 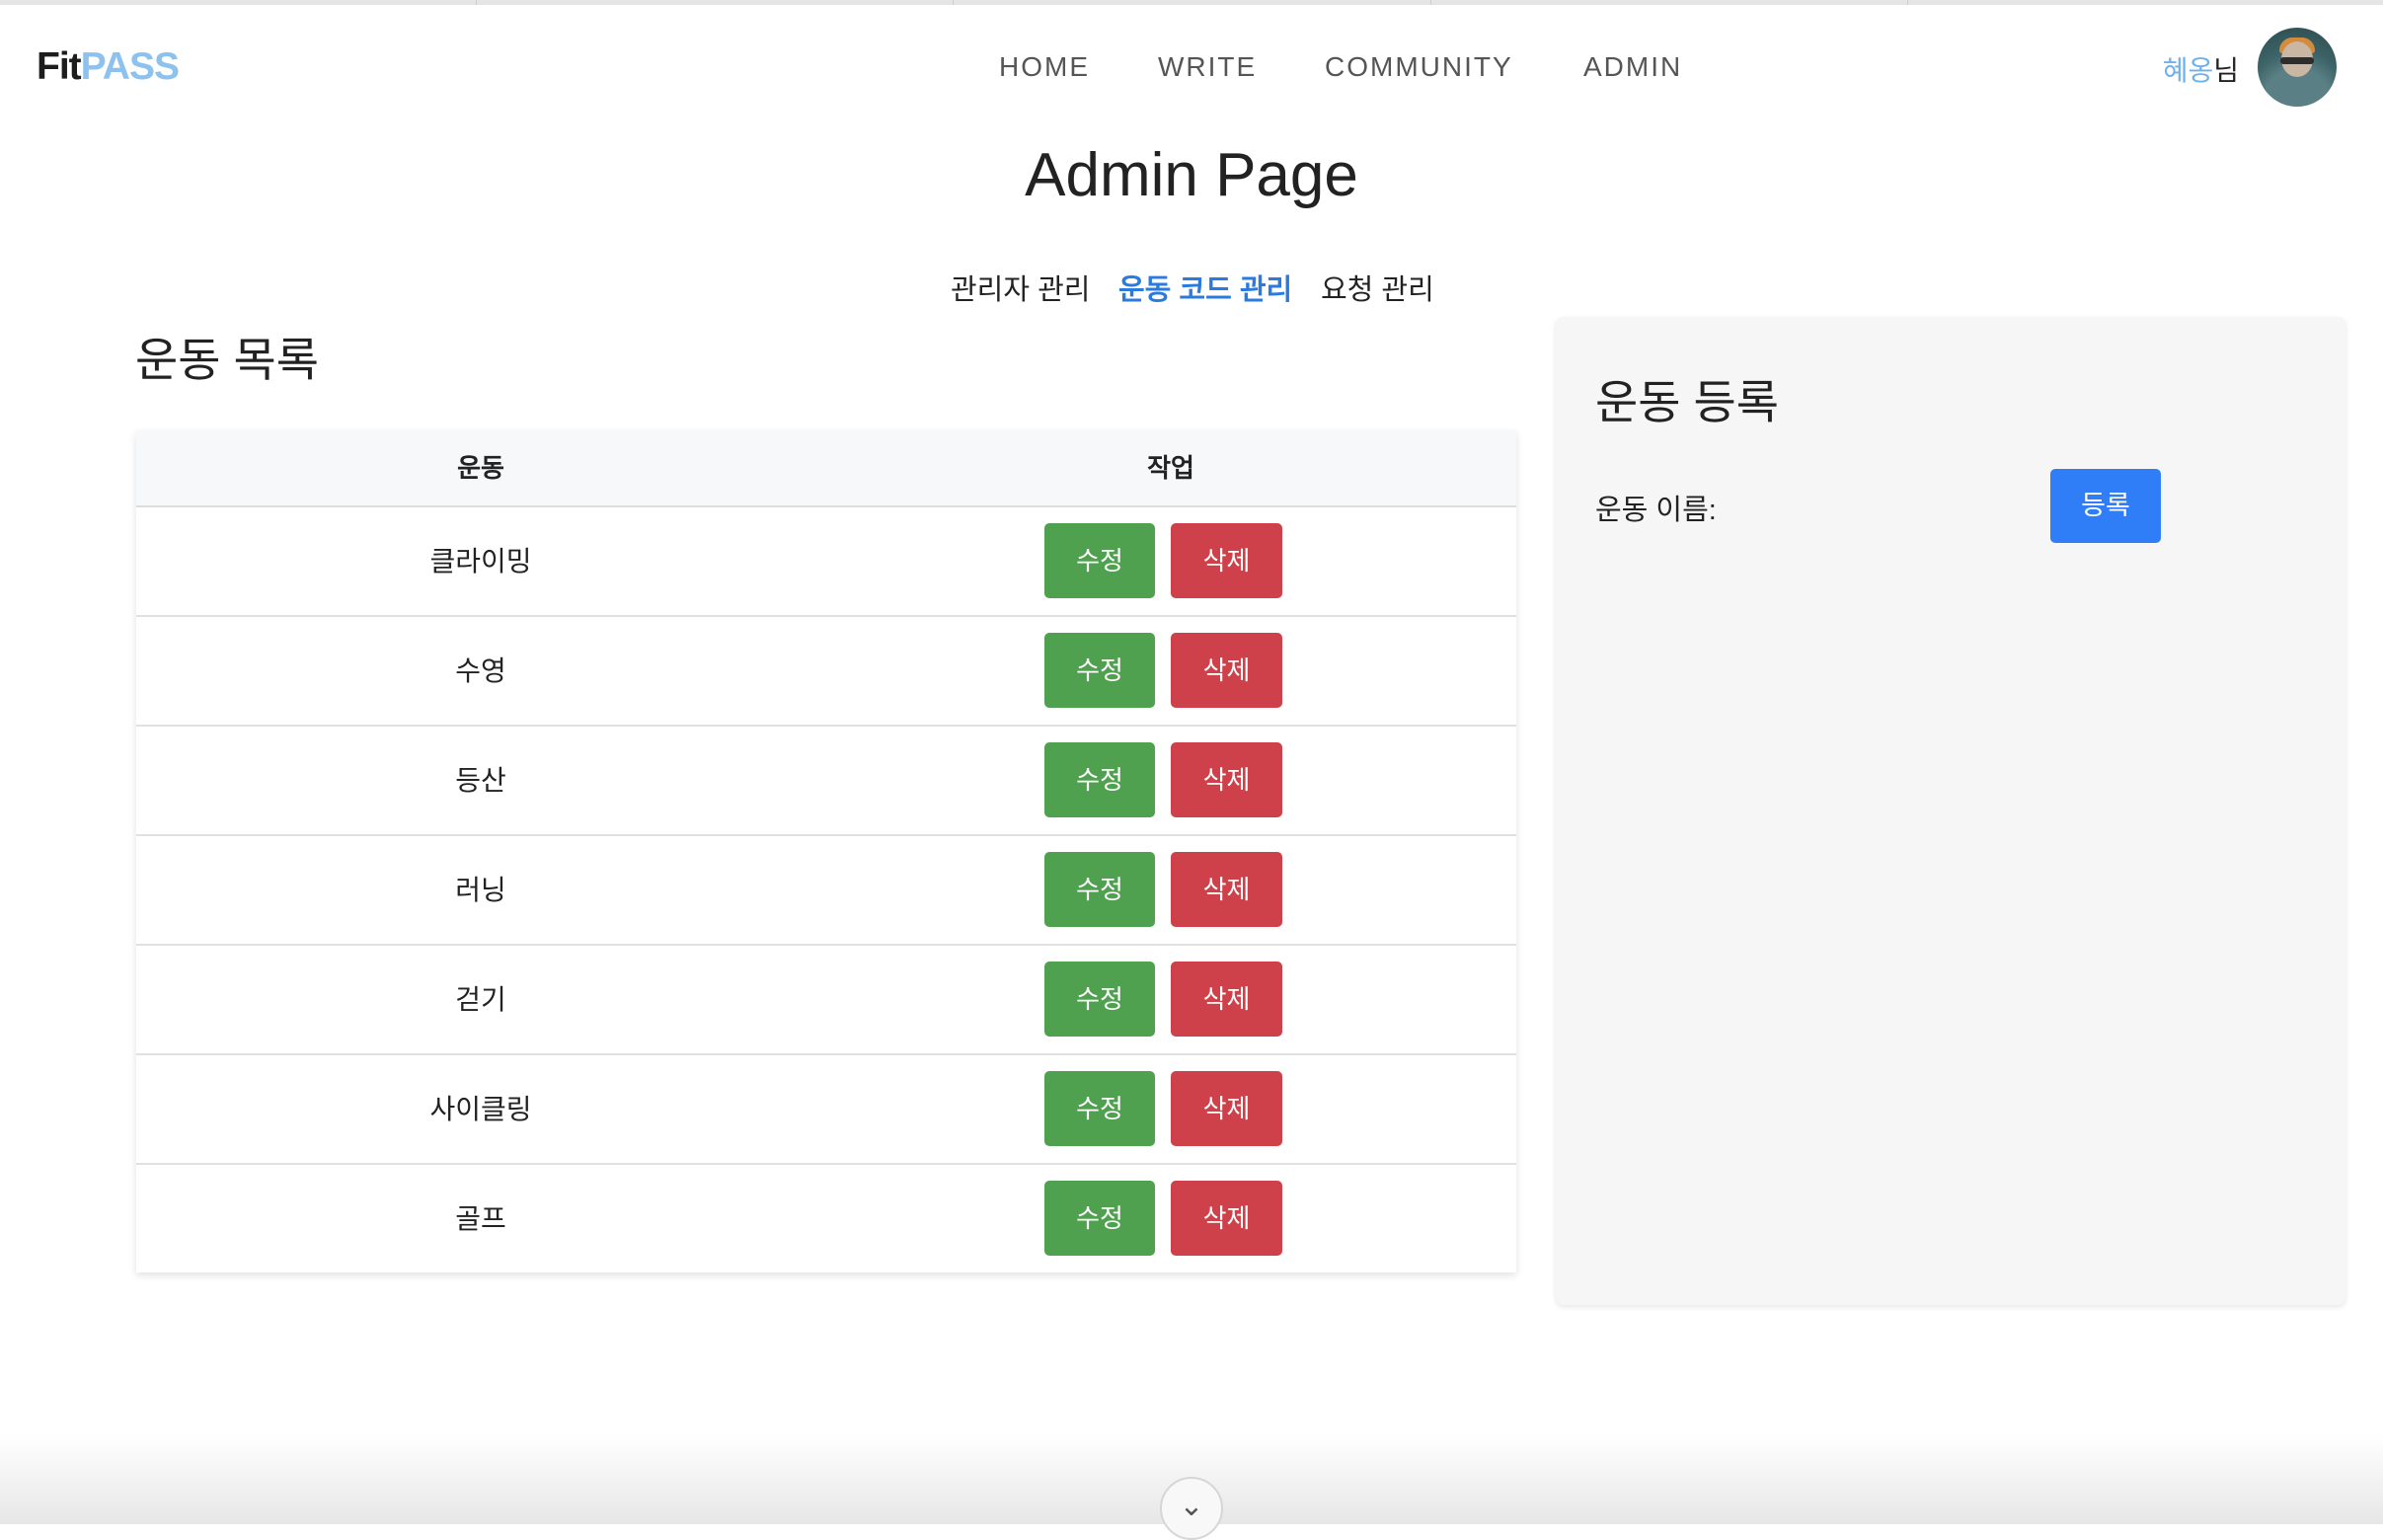 I want to click on table-row: 수영 수정 삭제, so click(x=826, y=672).